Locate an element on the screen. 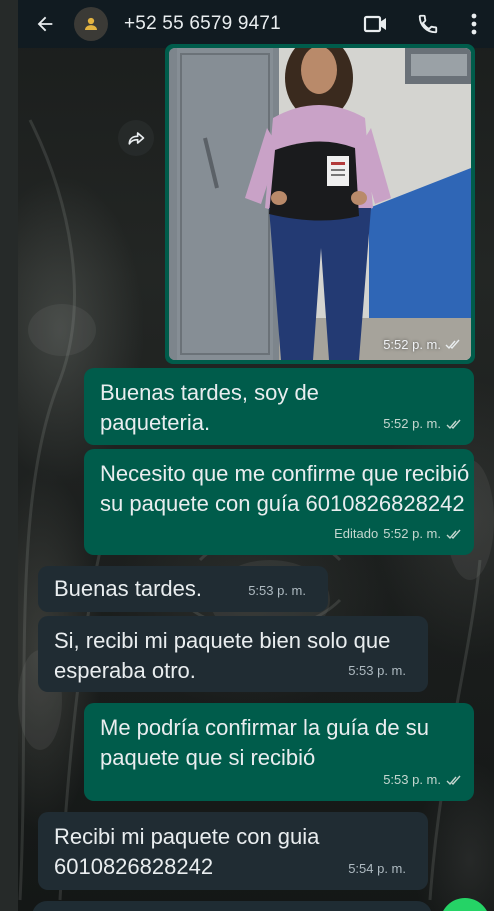 Image resolution: width=494 pixels, height=911 pixels. video-call-button is located at coordinates (376, 24).